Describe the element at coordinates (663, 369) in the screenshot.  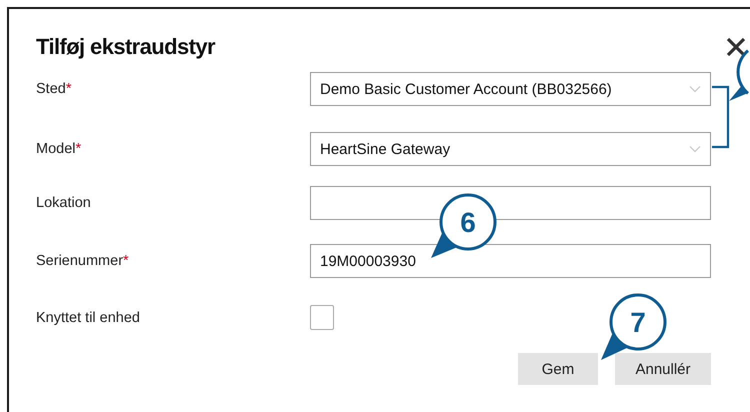
I see `dialog-button: Annullér` at that location.